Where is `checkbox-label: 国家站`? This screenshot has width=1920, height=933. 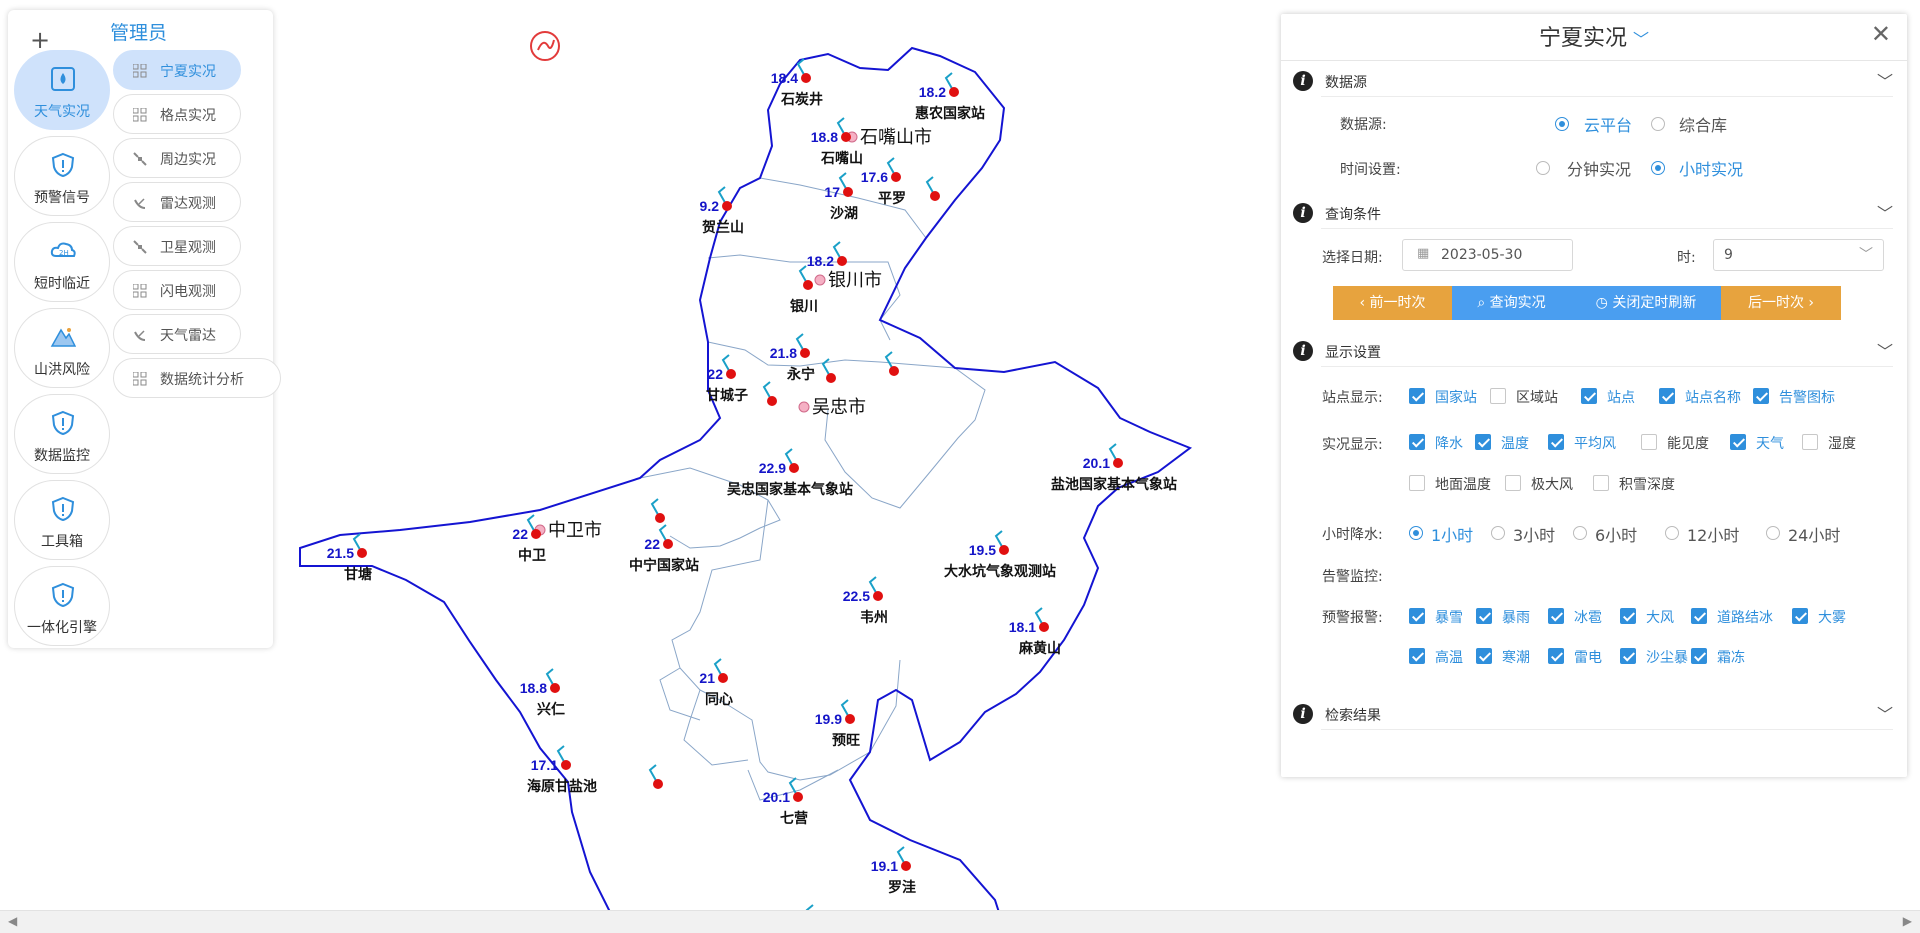 checkbox-label: 国家站 is located at coordinates (1456, 397).